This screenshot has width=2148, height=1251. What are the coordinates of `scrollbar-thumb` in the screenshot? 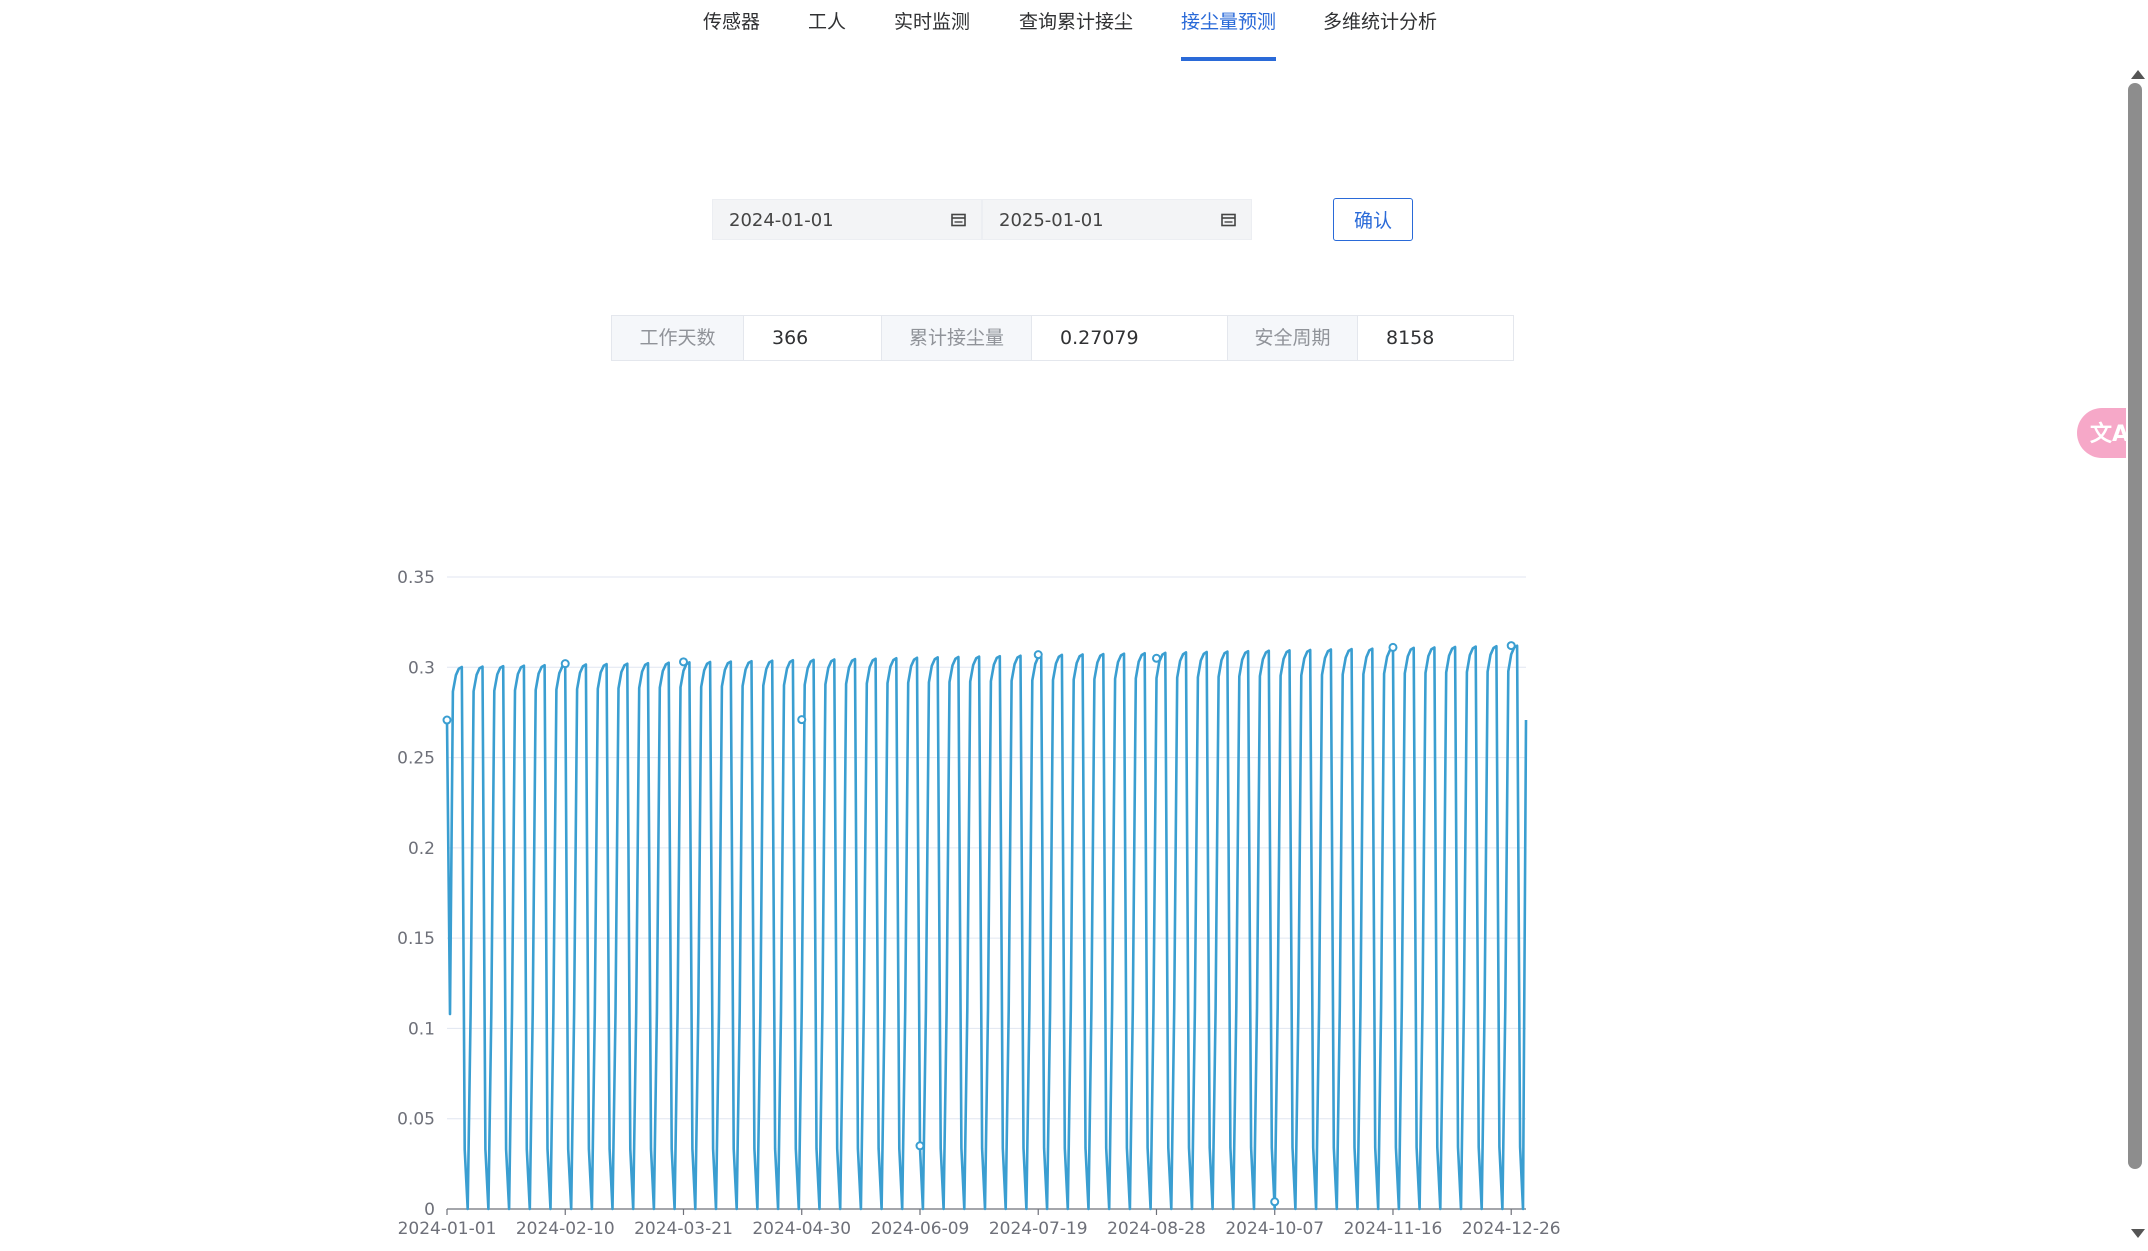 It's located at (2135, 626).